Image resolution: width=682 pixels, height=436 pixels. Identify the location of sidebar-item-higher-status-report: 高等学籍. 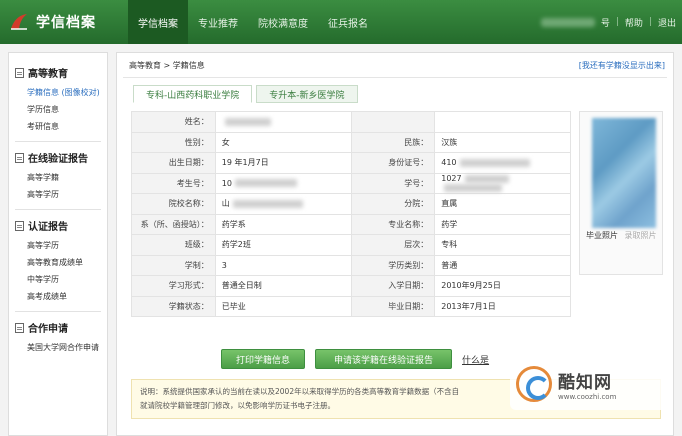
(58, 177).